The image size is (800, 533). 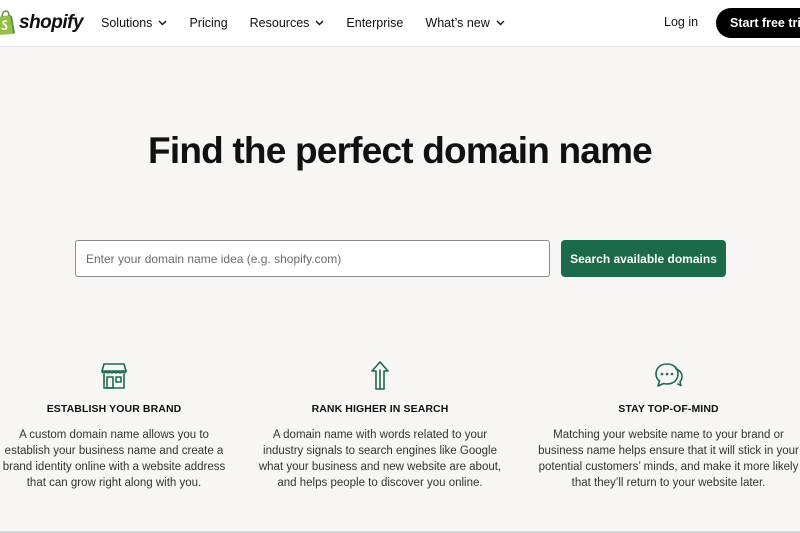 I want to click on arrow-up-icon, so click(x=380, y=375).